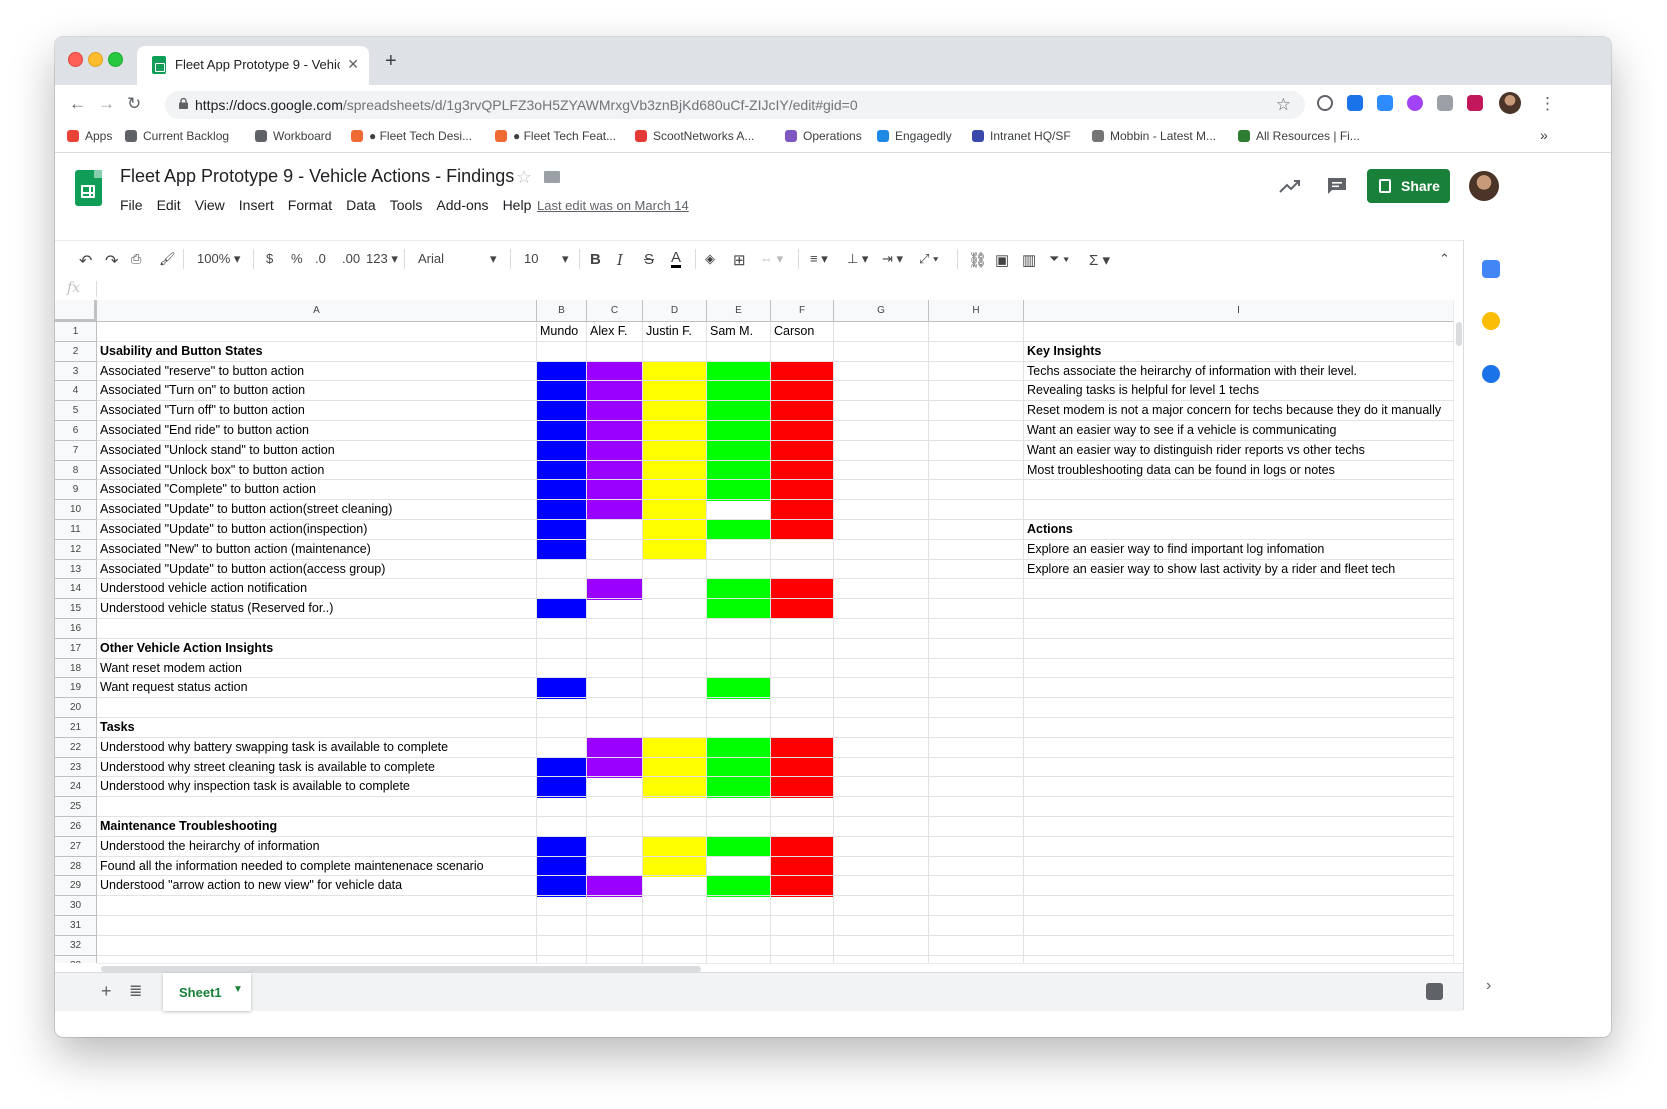  What do you see at coordinates (739, 450) in the screenshot?
I see `cell-e7` at bounding box center [739, 450].